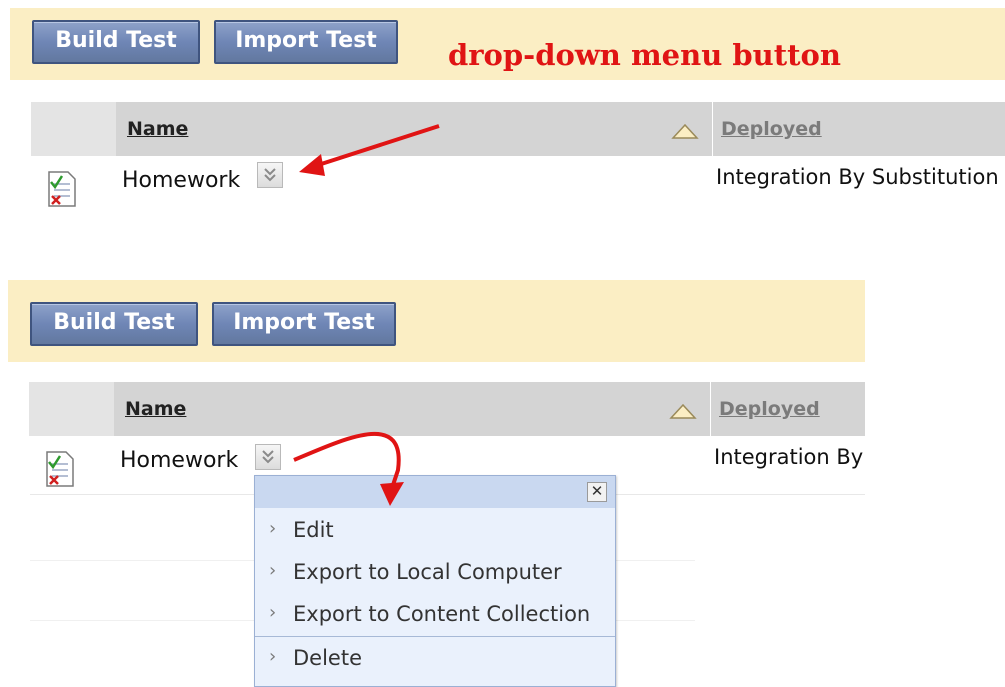 This screenshot has width=1005, height=687. I want to click on table-row-deployed: Integration By Substitution, so click(857, 177).